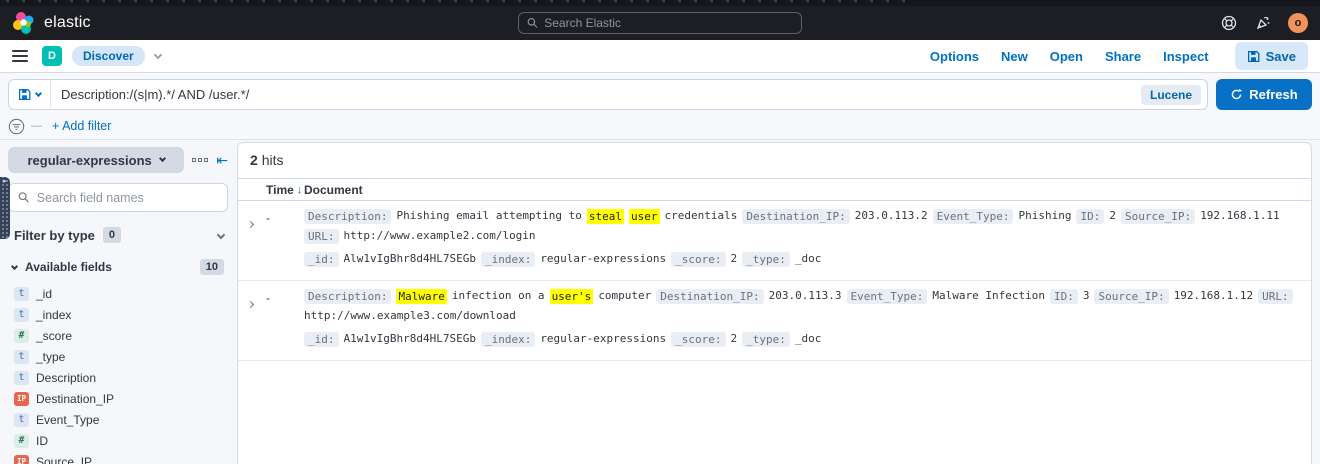 Image resolution: width=1320 pixels, height=464 pixels. What do you see at coordinates (954, 56) in the screenshot?
I see `options-link: Options` at bounding box center [954, 56].